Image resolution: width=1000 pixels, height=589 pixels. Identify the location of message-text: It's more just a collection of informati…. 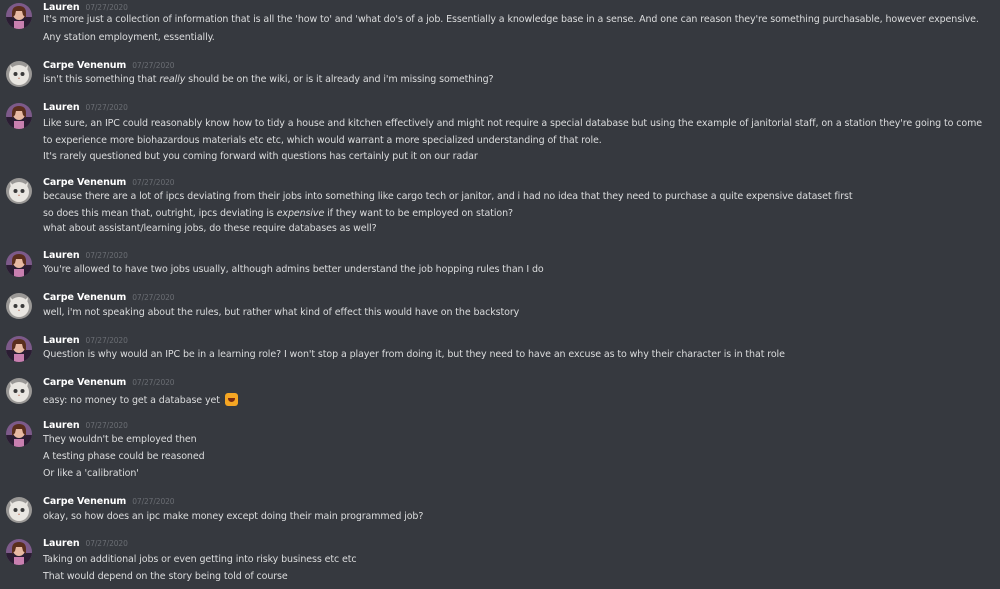
(511, 19).